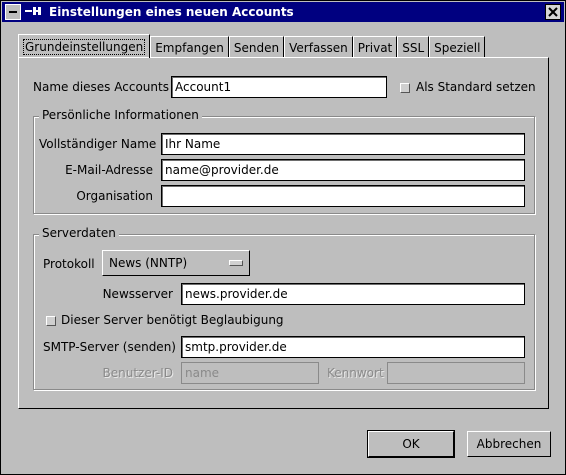 This screenshot has height=475, width=566. Describe the element at coordinates (355, 373) in the screenshot. I see `password-label: Kennwort` at that location.